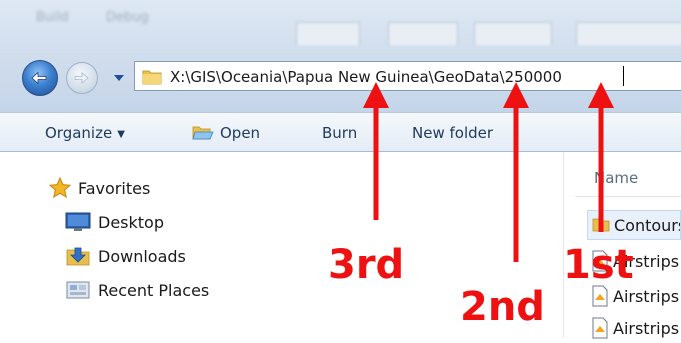 This screenshot has width=681, height=343. I want to click on annotation-label-2nd: 2nd, so click(502, 307).